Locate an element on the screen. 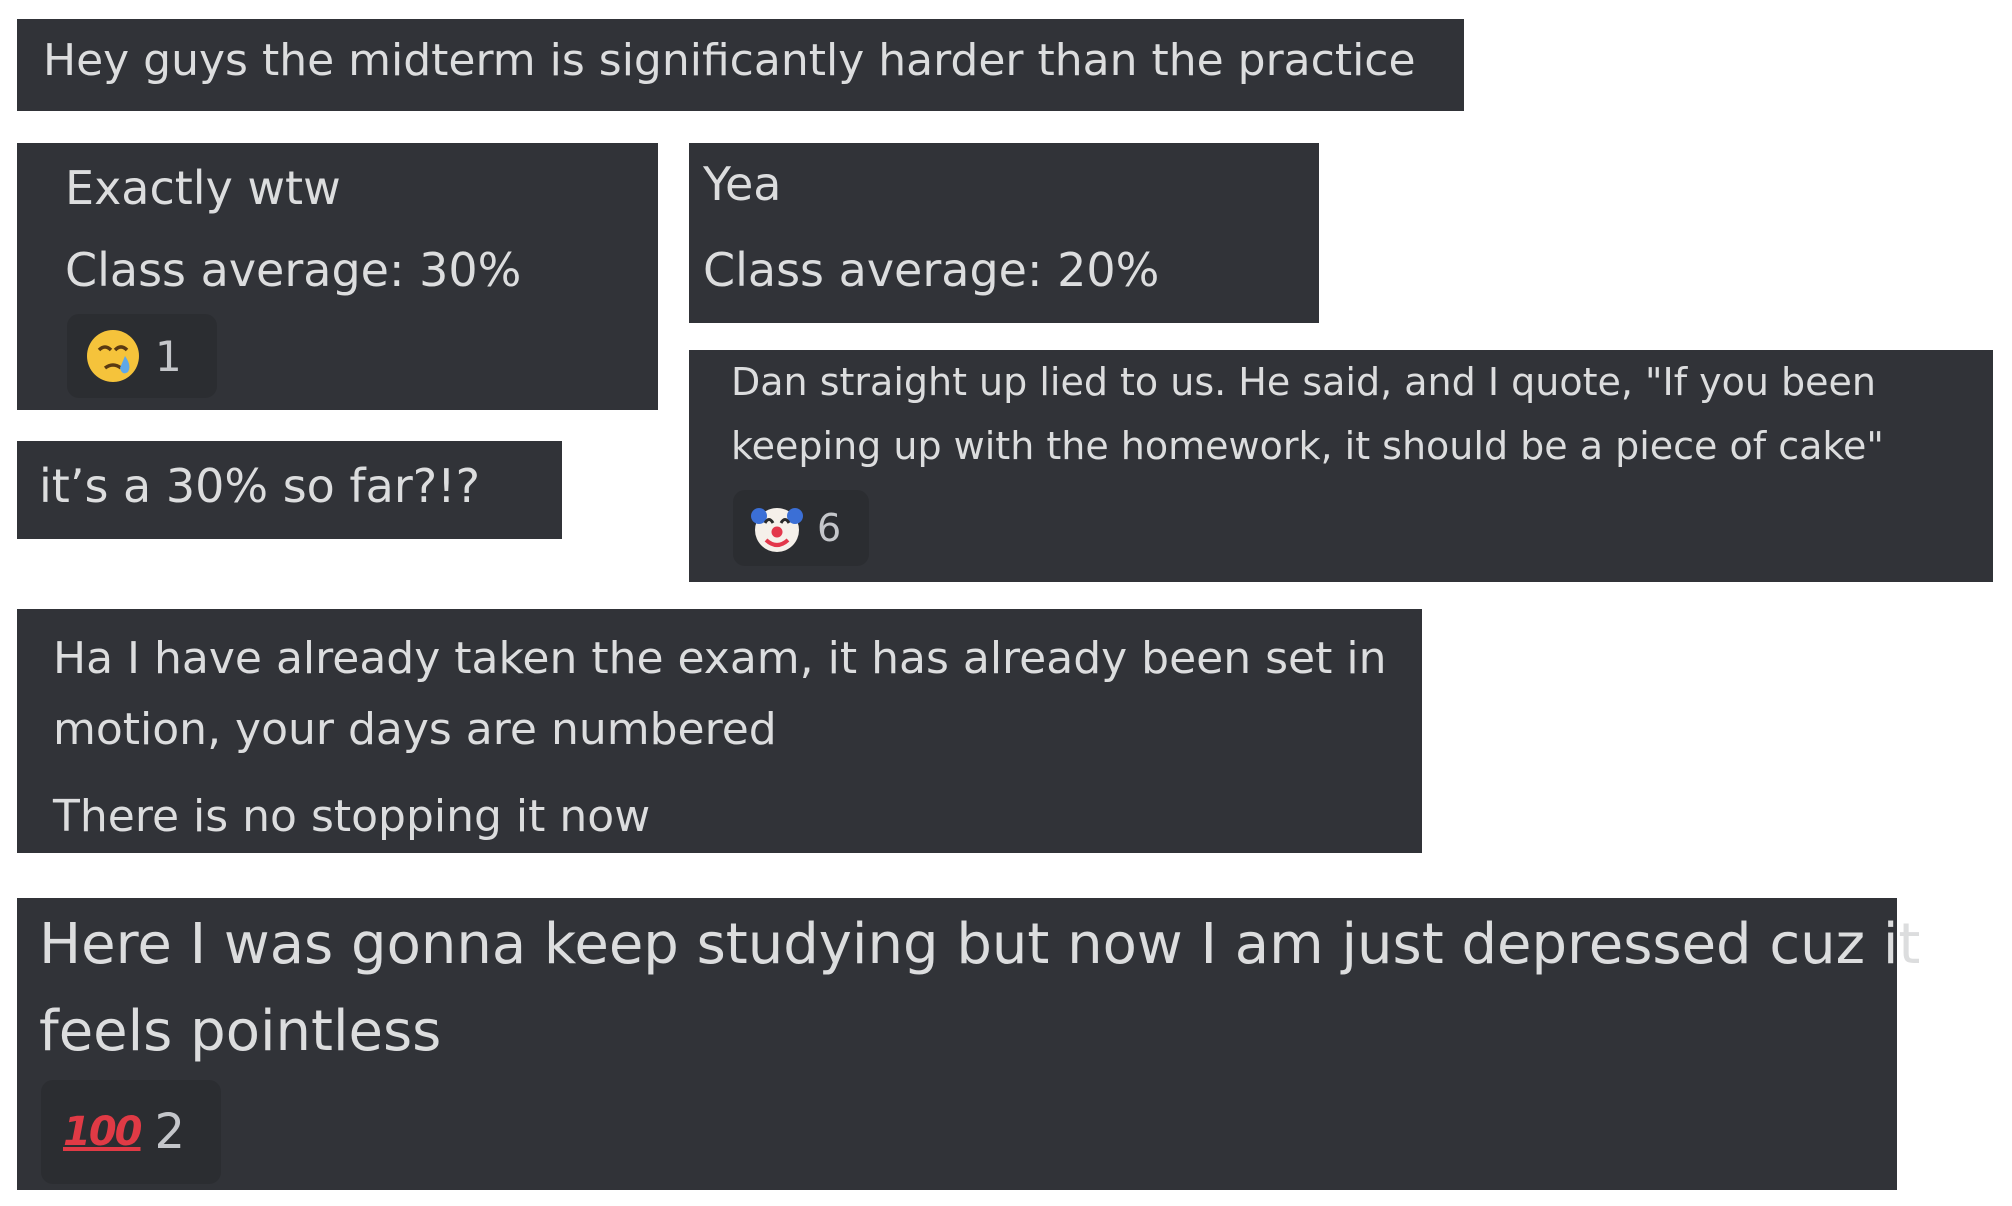  message-text: it’s a 30% so far?!? is located at coordinates (259, 486).